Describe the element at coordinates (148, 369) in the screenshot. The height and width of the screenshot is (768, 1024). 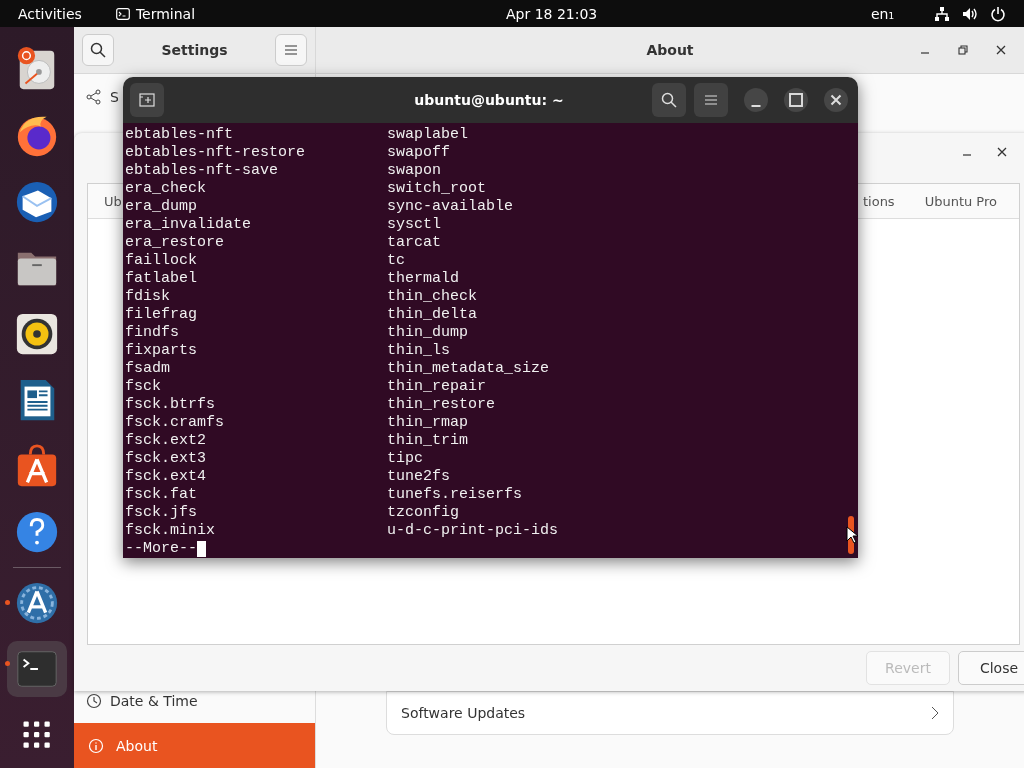
I see `terminal-text: fsadm` at that location.